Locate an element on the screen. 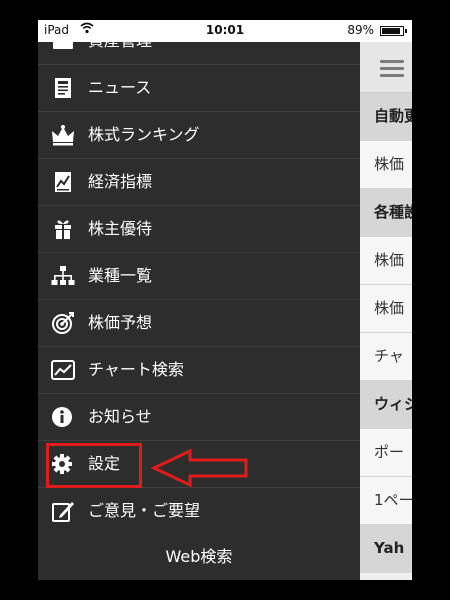 This screenshot has width=450, height=600. menu-item-feedback: ご意見・ご要望 is located at coordinates (199, 511).